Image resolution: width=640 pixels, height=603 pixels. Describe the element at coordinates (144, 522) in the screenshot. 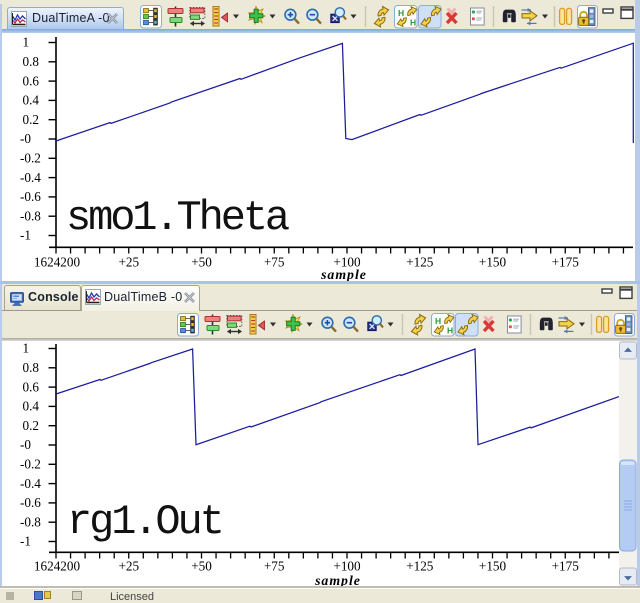

I see `svg-text: rg1.Out` at that location.